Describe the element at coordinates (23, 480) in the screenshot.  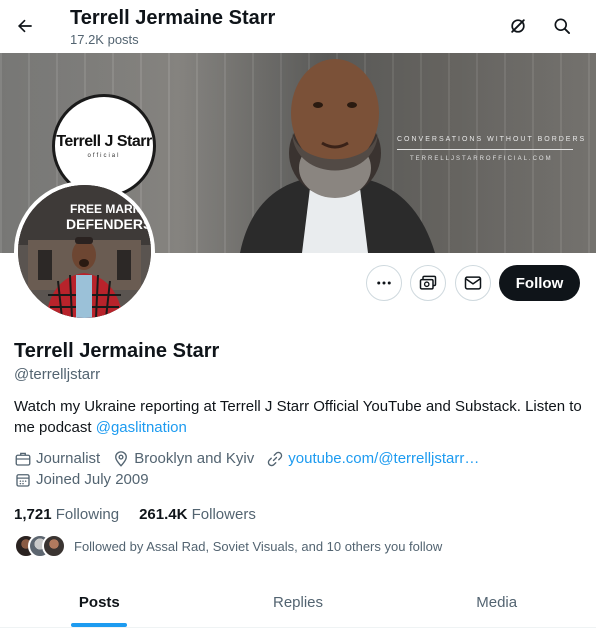
I see `calendar-icon` at that location.